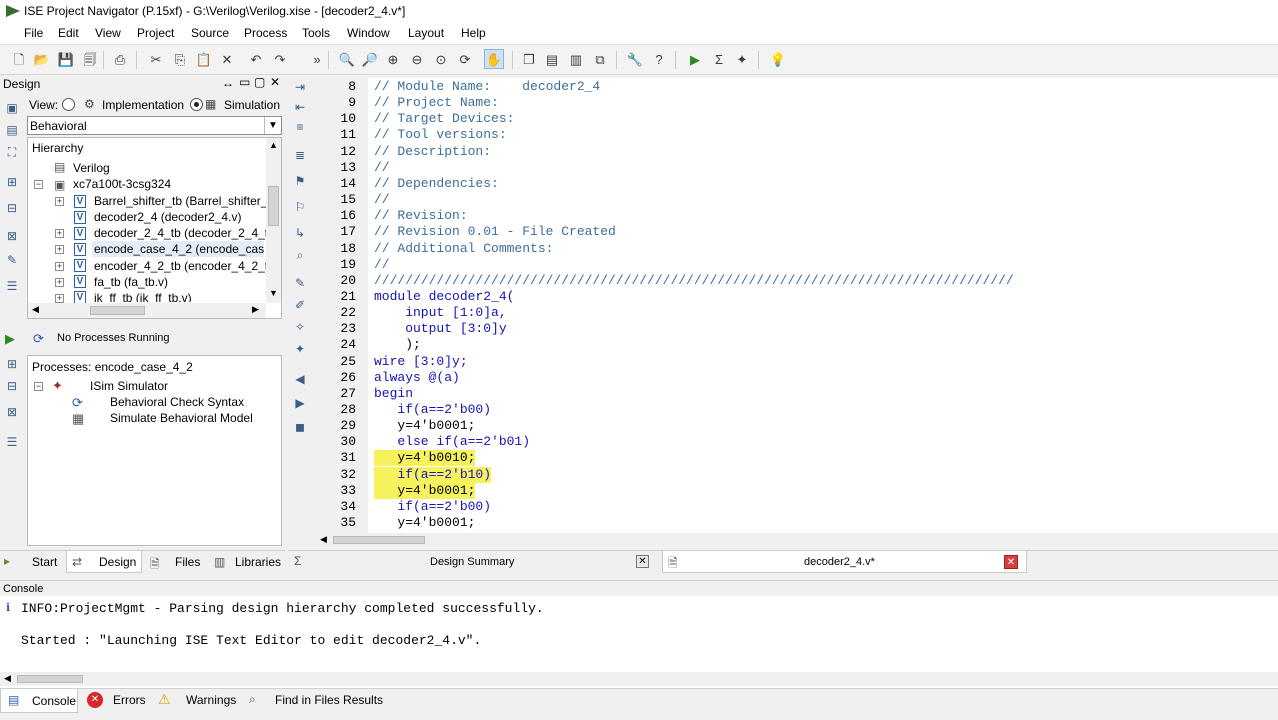 The width and height of the screenshot is (1278, 720). Describe the element at coordinates (347, 59) in the screenshot. I see `zoom-in-icon: 🔍` at that location.